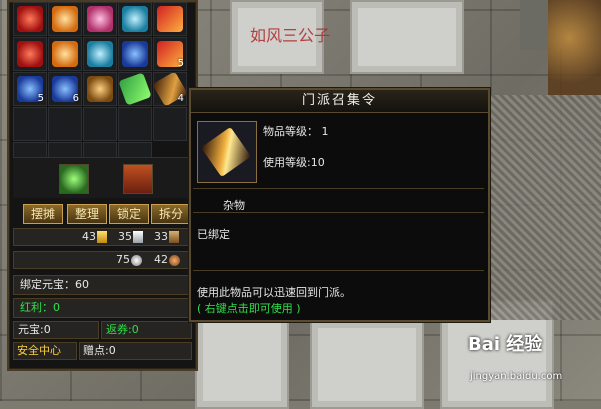  I want to click on treasure-chest-icon, so click(138, 179).